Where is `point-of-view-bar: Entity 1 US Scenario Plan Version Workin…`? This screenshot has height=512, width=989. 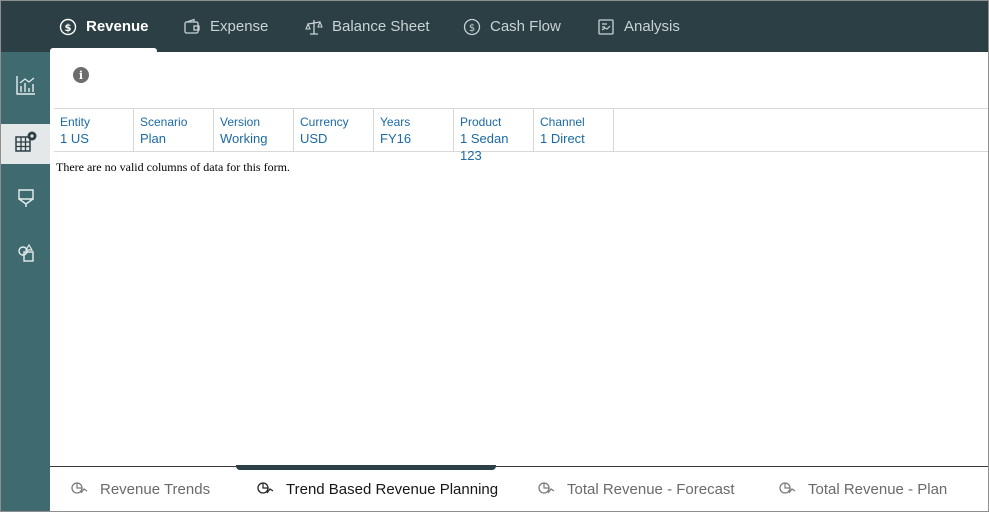 point-of-view-bar: Entity 1 US Scenario Plan Version Workin… is located at coordinates (521, 135).